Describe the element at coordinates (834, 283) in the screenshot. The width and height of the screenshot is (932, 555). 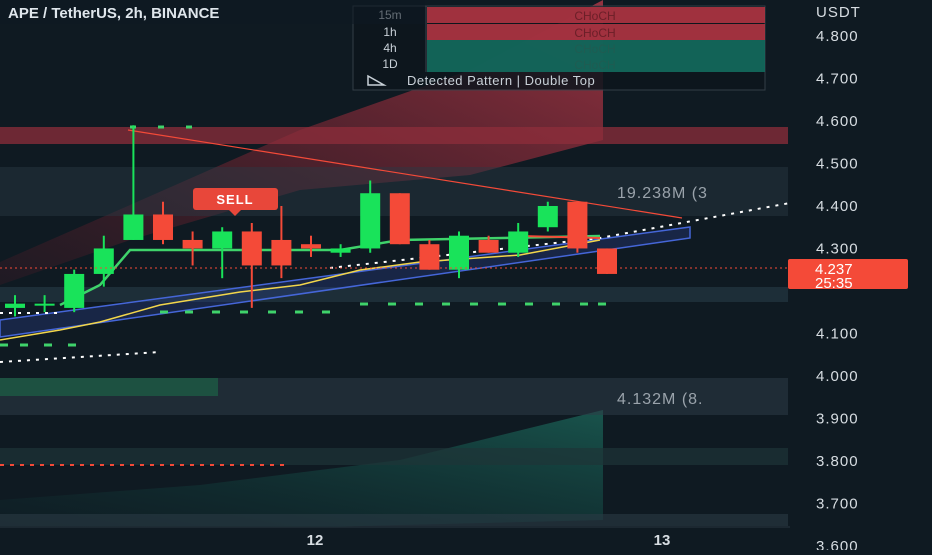
I see `price-countdown: 25:35` at that location.